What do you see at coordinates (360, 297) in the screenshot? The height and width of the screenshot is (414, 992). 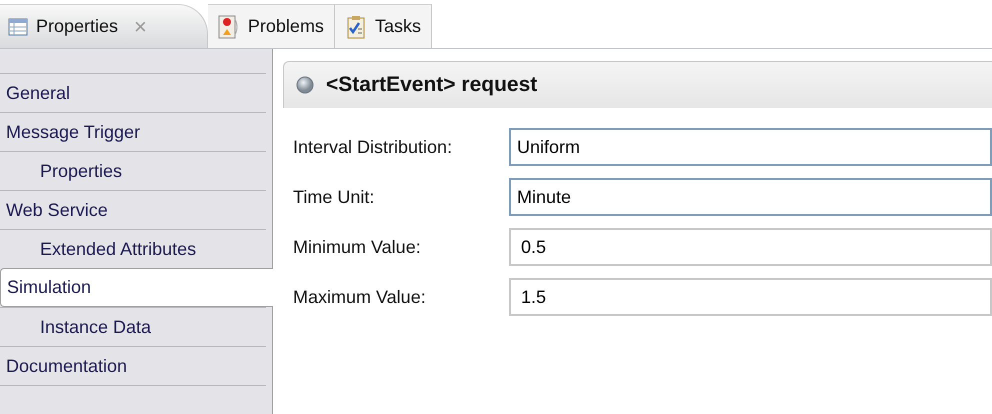 I see `field-label: Maximum Value:` at bounding box center [360, 297].